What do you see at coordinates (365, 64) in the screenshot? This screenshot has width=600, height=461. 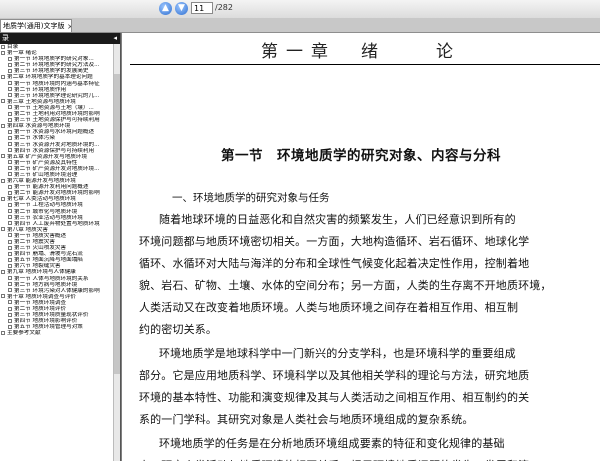 I see `header-rule` at bounding box center [365, 64].